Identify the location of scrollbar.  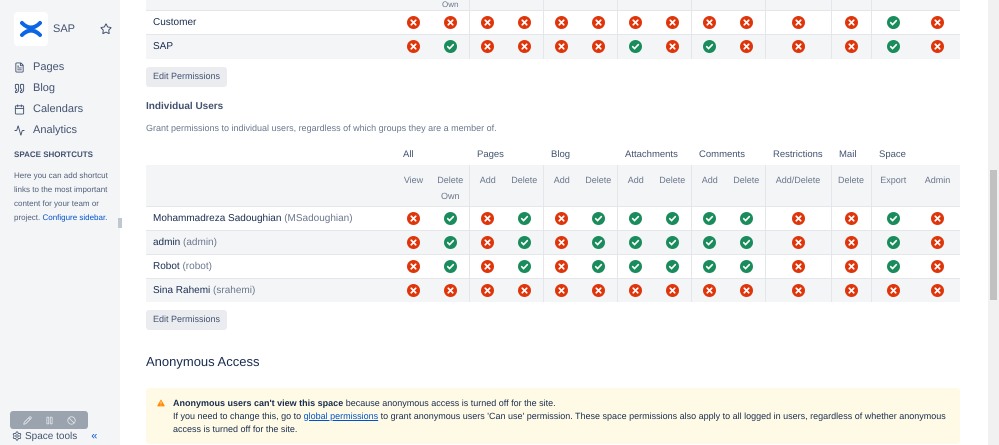
(993, 222).